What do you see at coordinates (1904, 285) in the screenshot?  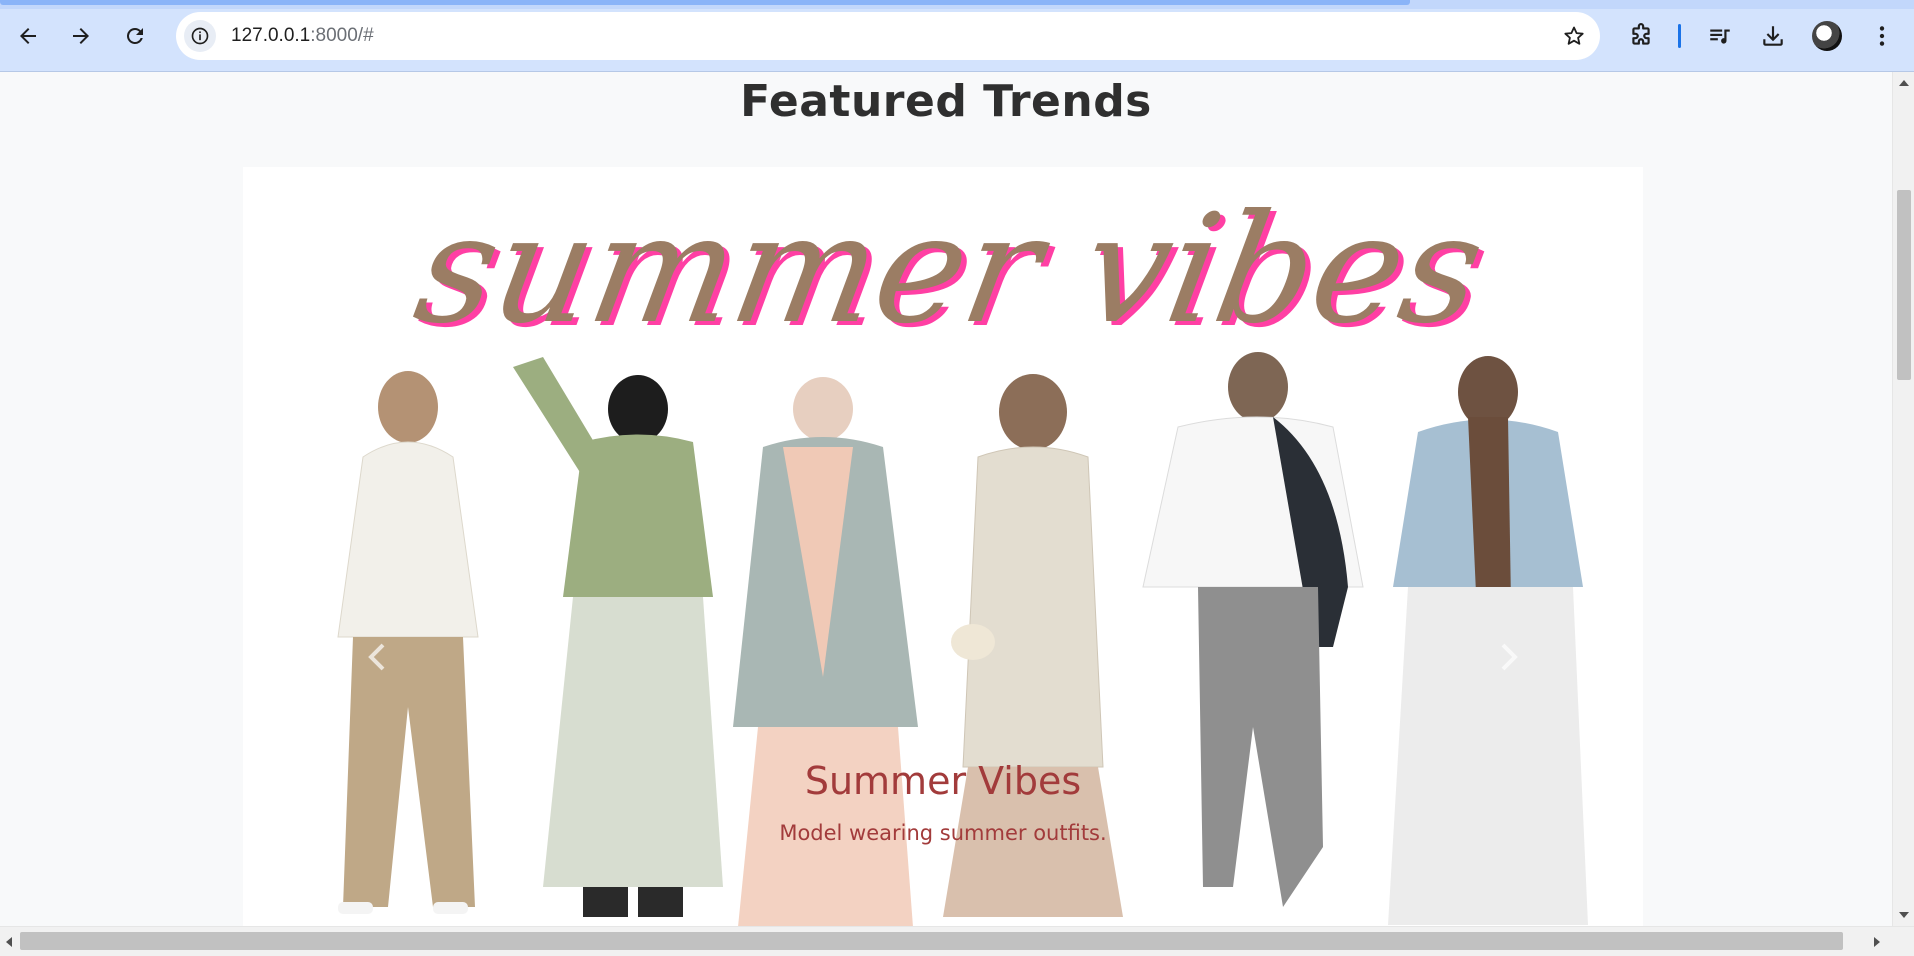 I see `vertical-scroll-thumb` at bounding box center [1904, 285].